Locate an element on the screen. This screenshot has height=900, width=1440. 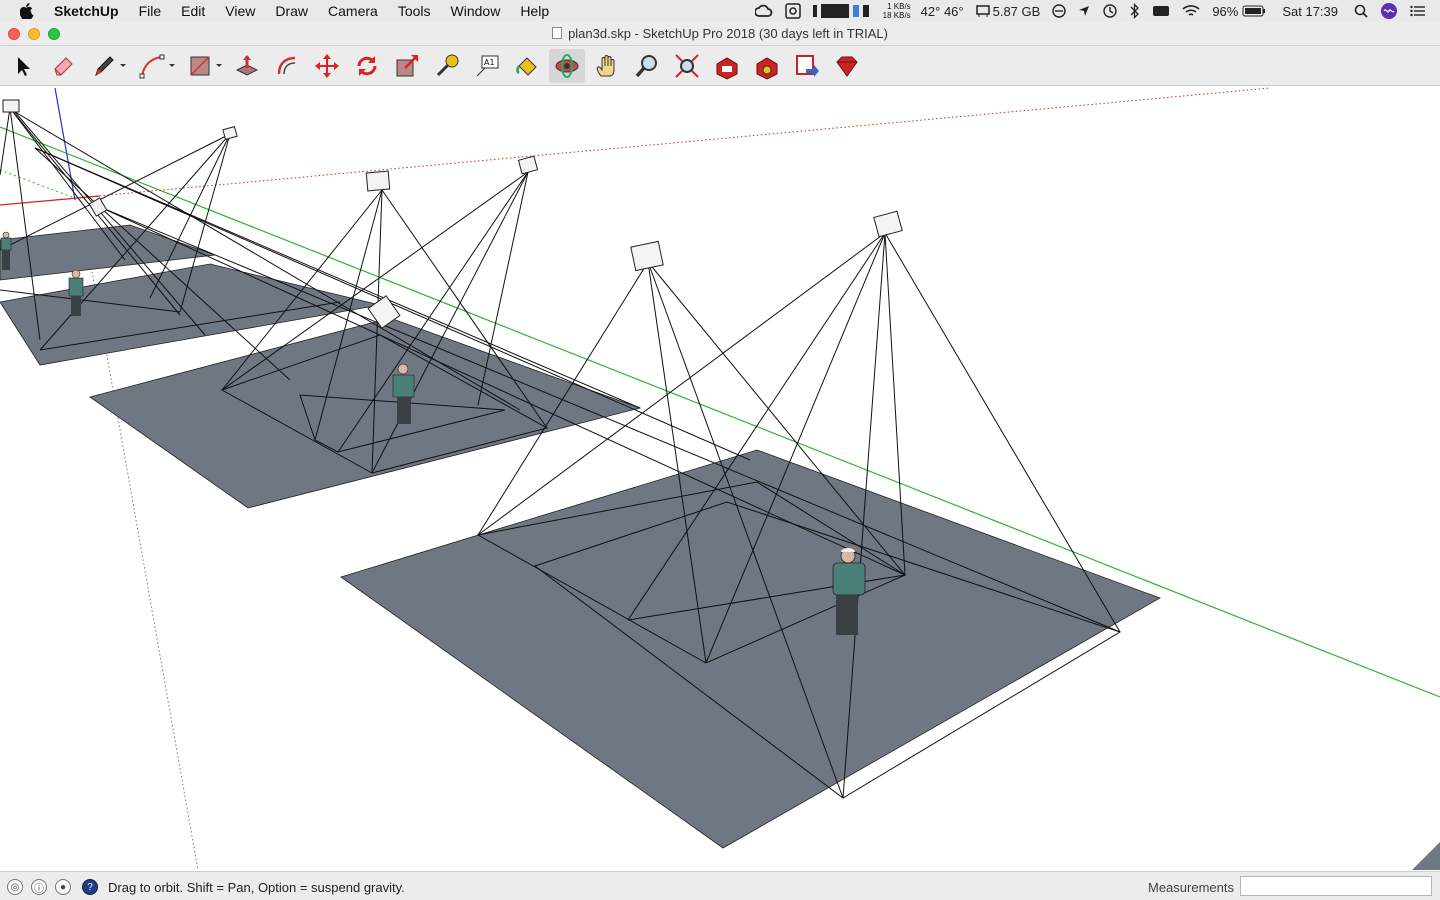
menu-window: Window is located at coordinates (476, 11).